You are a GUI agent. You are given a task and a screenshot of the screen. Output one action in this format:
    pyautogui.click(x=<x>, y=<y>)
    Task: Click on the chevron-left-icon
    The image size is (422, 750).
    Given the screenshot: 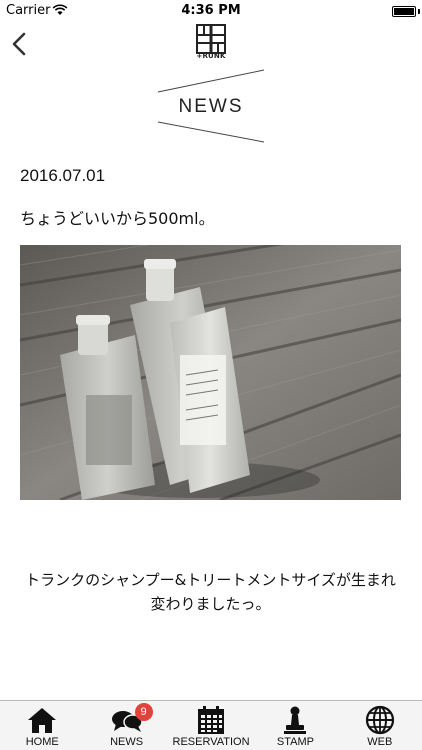 What is the action you would take?
    pyautogui.click(x=19, y=44)
    